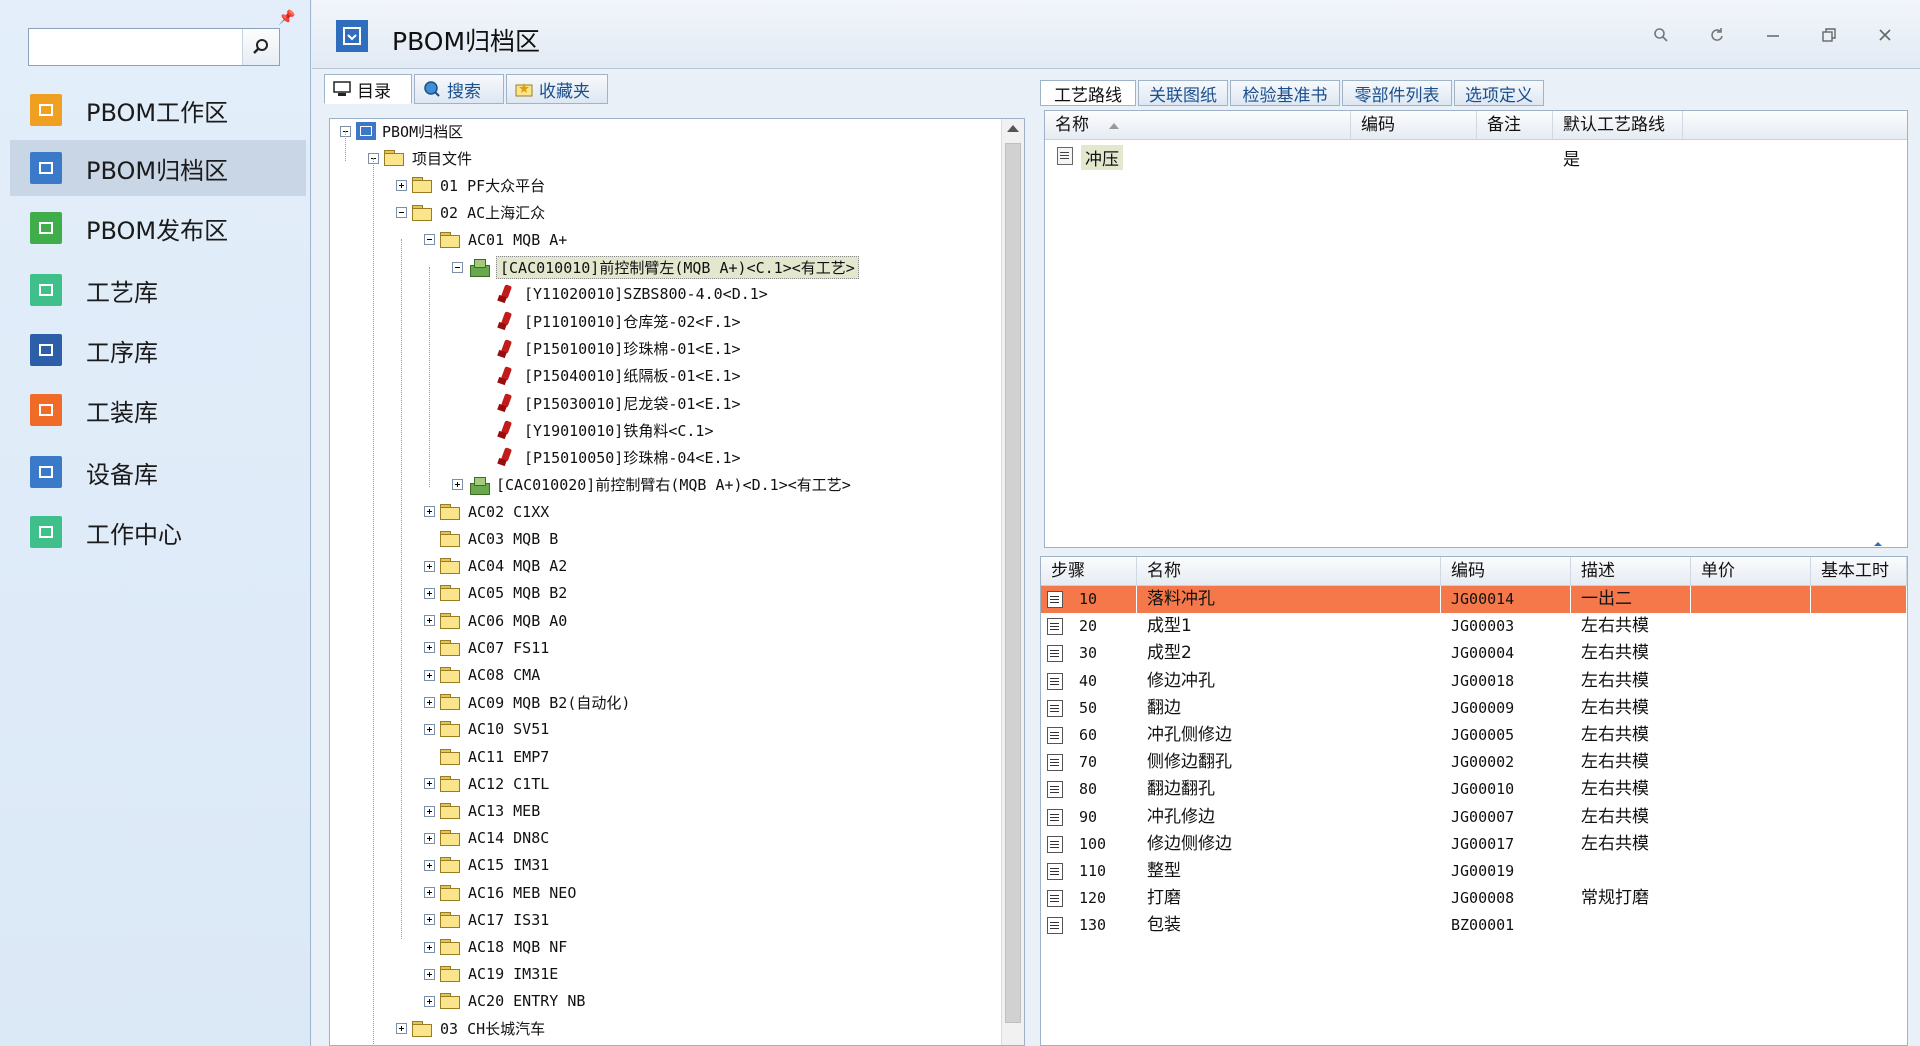 The width and height of the screenshot is (1920, 1046). What do you see at coordinates (1751, 571) in the screenshot?
I see `column-header-unit-price: 单价` at bounding box center [1751, 571].